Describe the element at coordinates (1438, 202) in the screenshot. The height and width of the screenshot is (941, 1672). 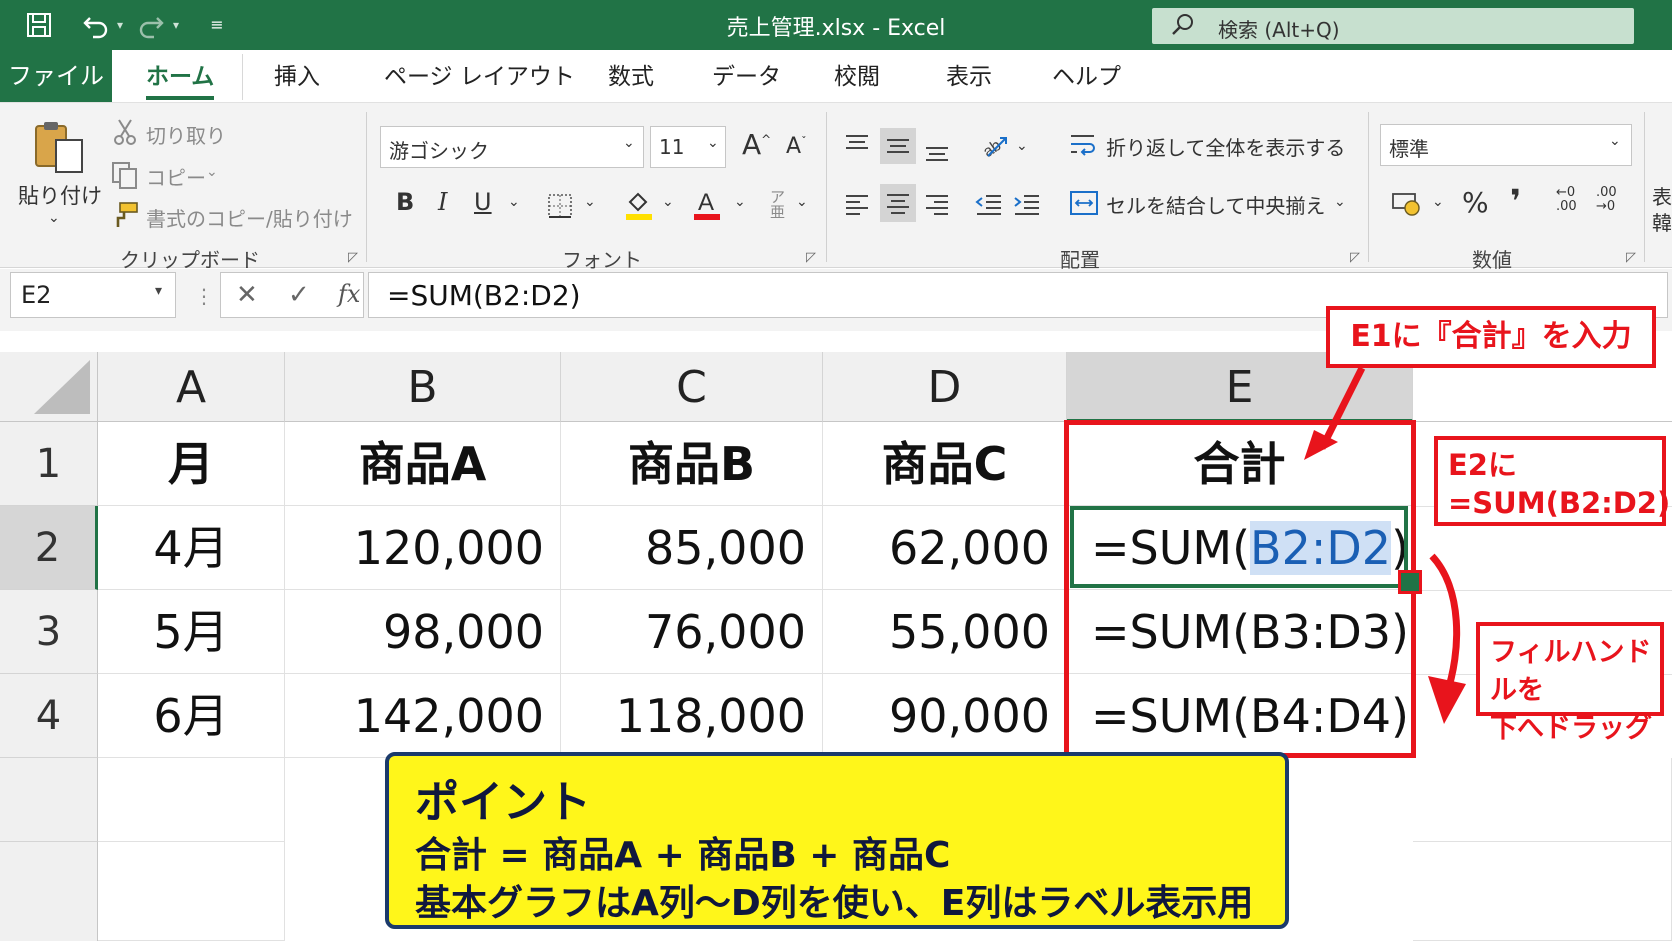
I see `accounting-dropdown-icon: ⌄` at that location.